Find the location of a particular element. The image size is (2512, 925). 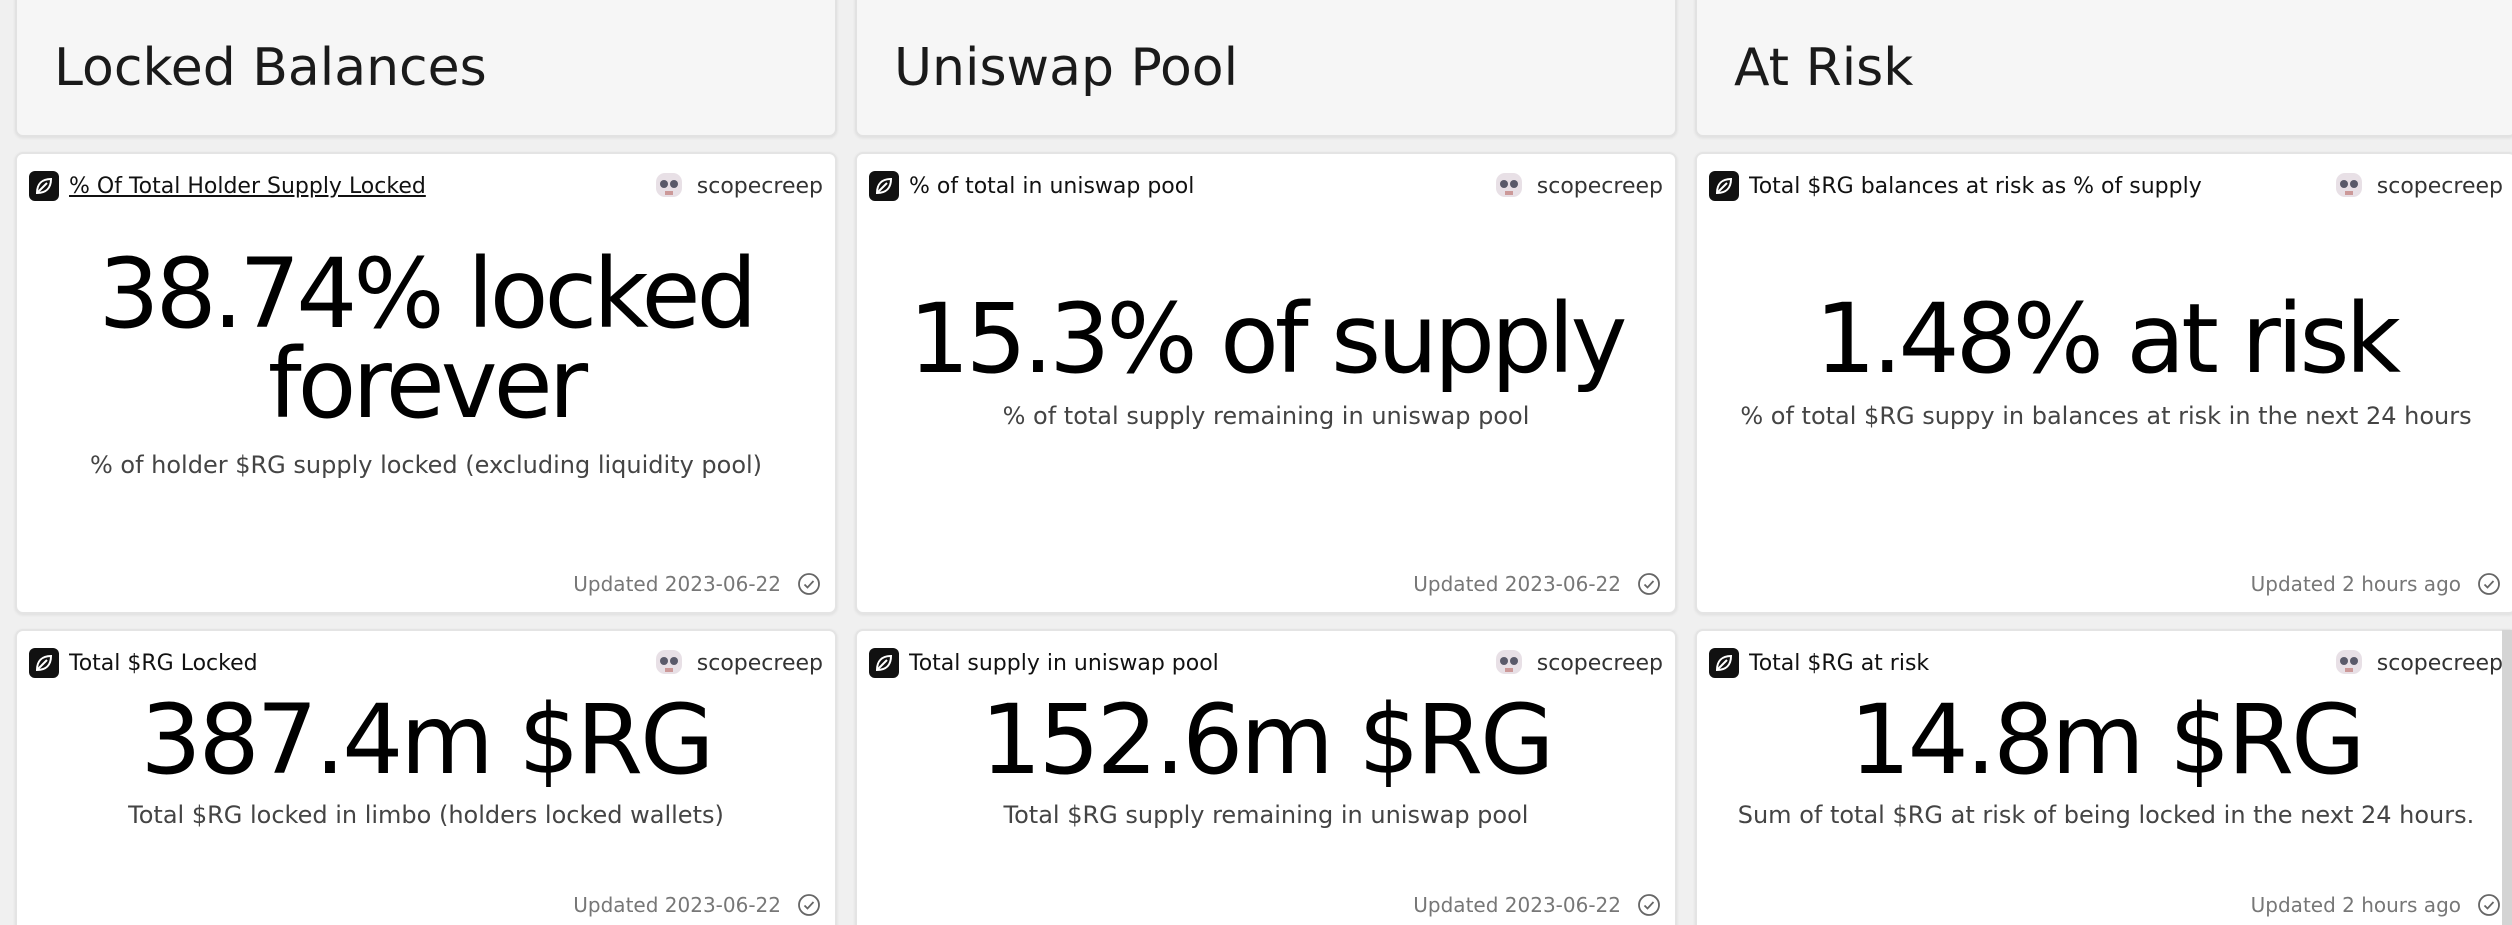

card-header: % of total in uniswap pool scopecreep is located at coordinates (1266, 186).